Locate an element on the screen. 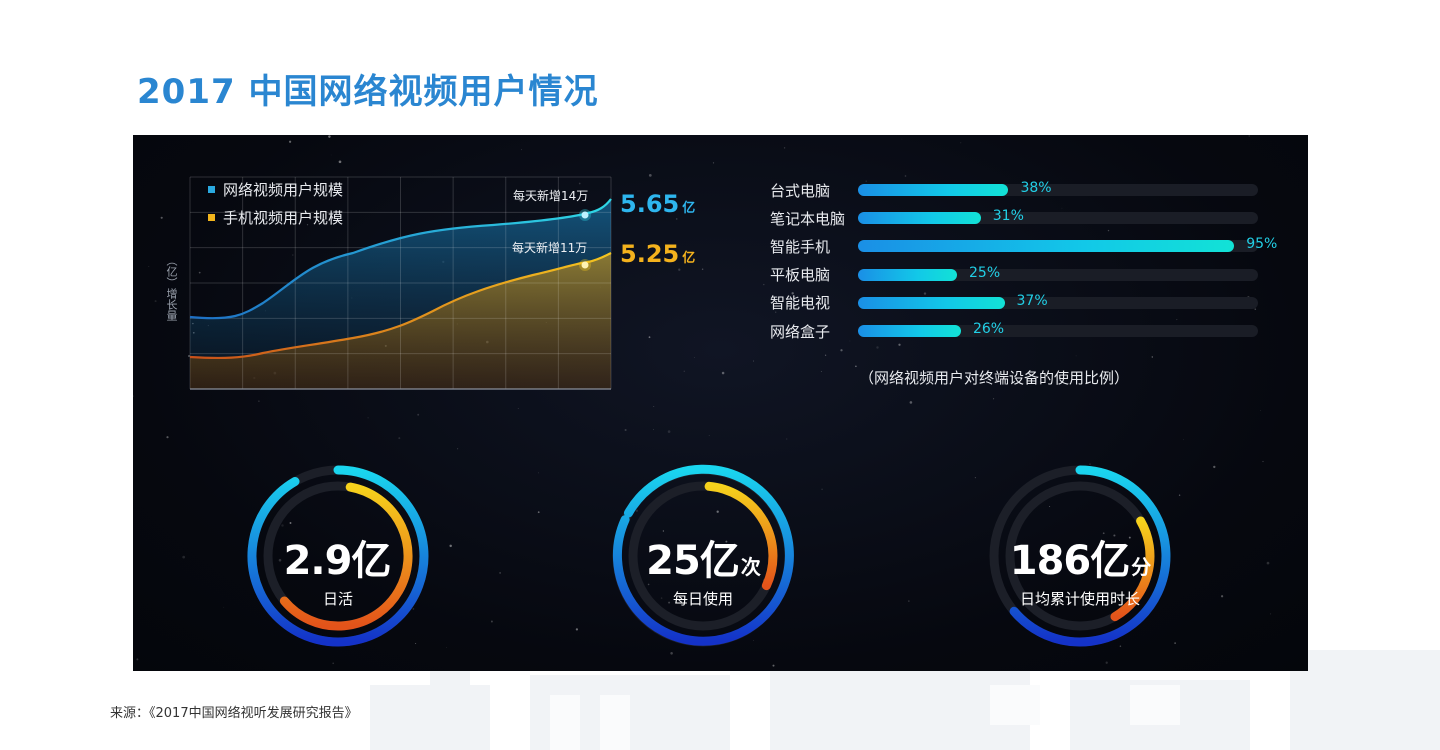 This screenshot has height=750, width=1440. stat-daily-duration: 186亿分 日均累计使用时长 is located at coordinates (1080, 568).